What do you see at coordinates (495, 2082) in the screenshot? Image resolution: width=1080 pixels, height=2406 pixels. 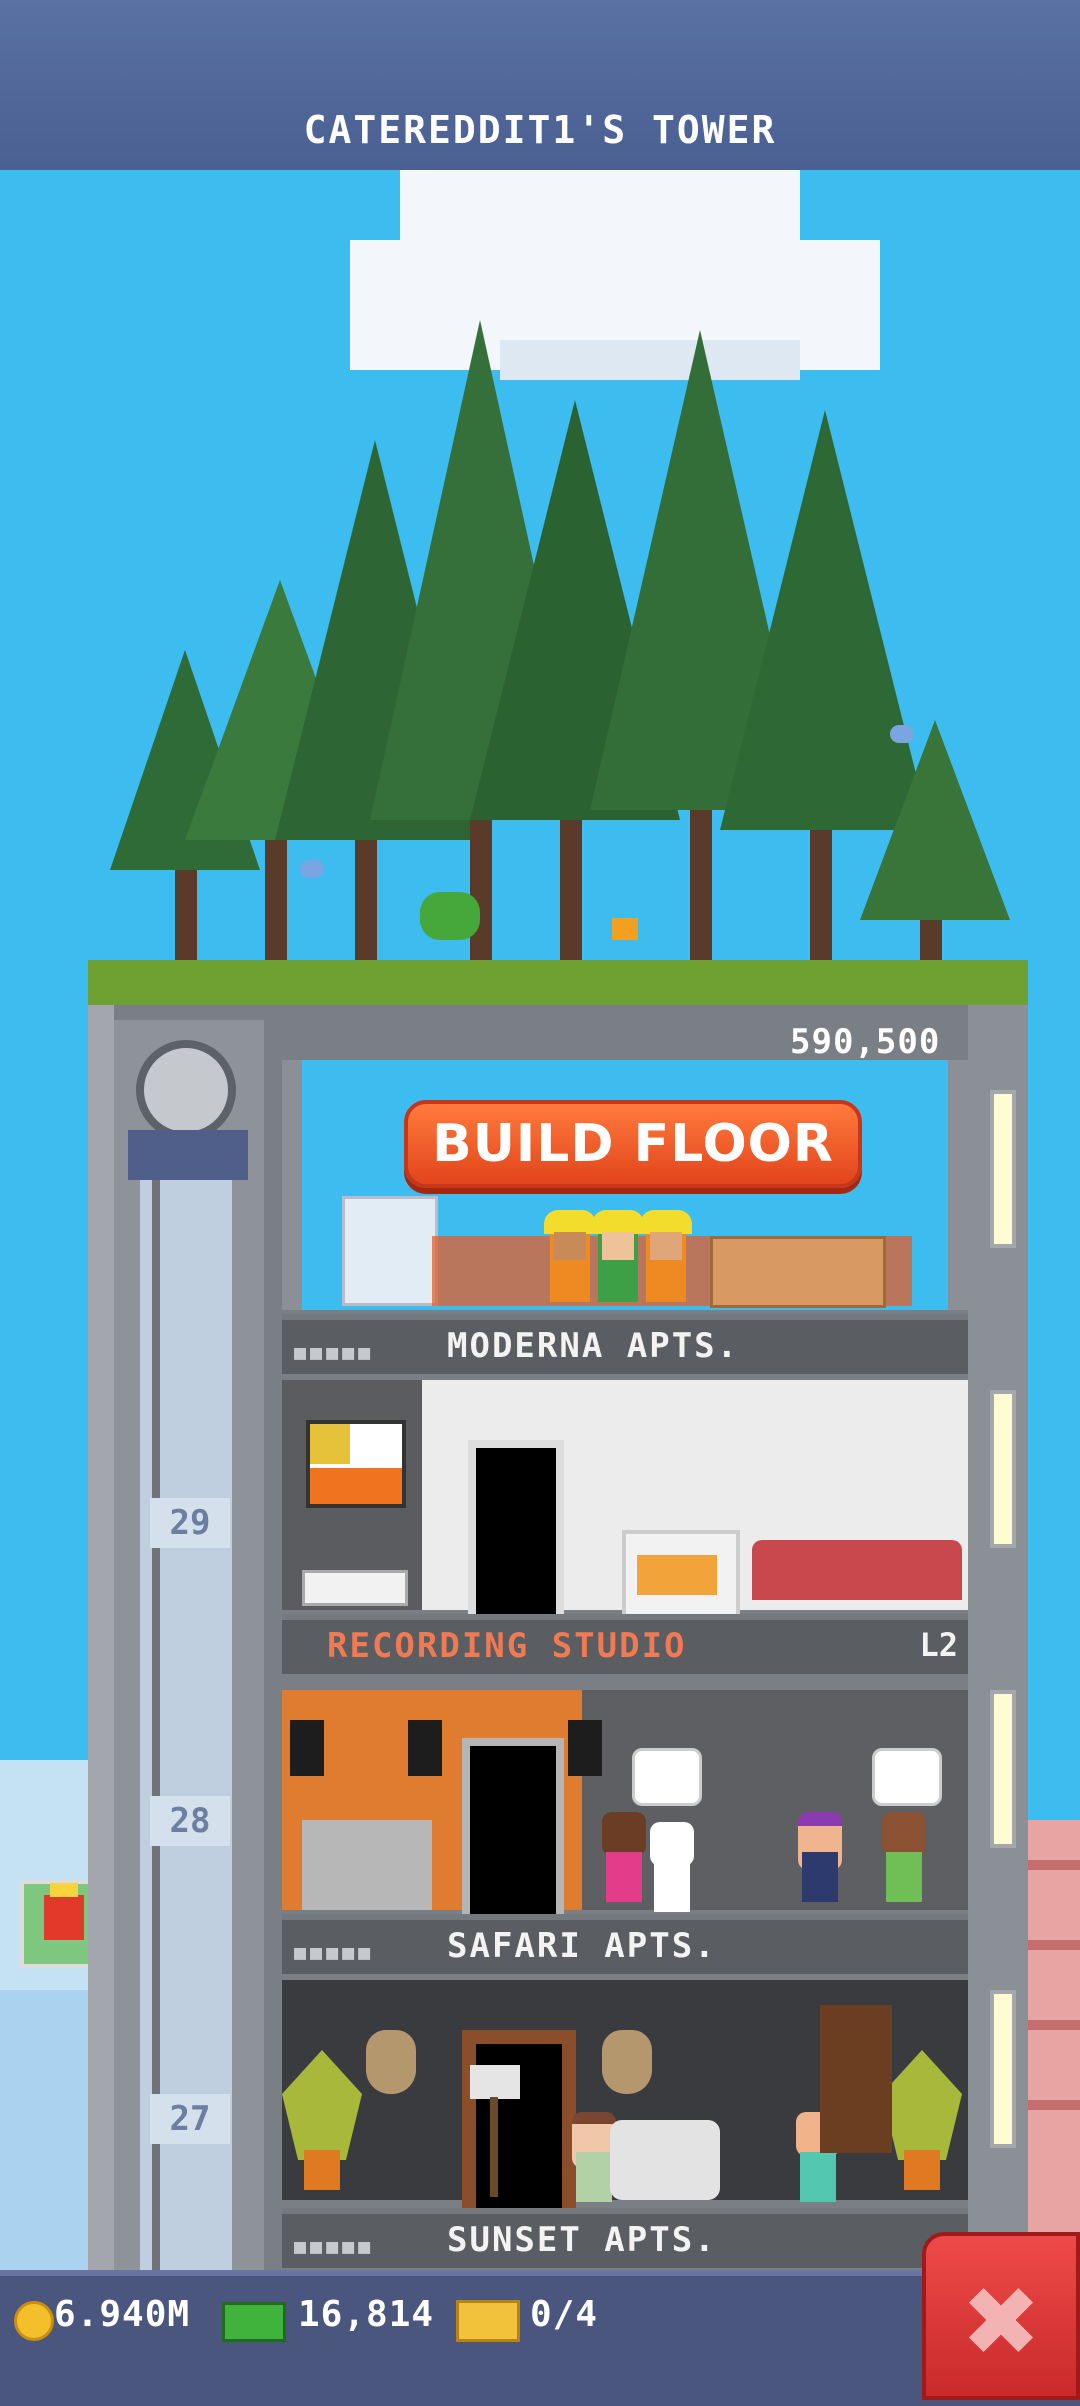 I see `lamp-icon` at bounding box center [495, 2082].